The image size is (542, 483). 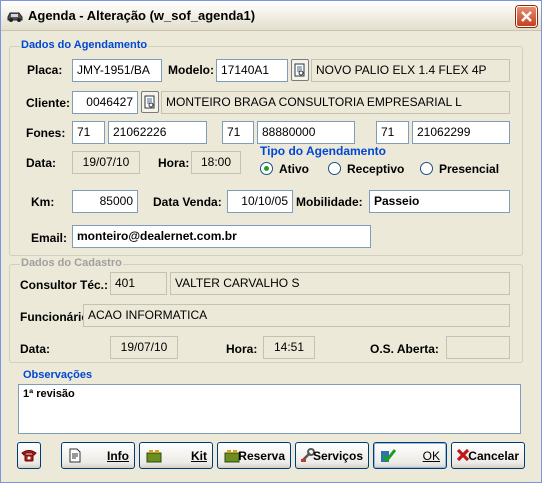 What do you see at coordinates (118, 456) in the screenshot?
I see `info-button-label: Info` at bounding box center [118, 456].